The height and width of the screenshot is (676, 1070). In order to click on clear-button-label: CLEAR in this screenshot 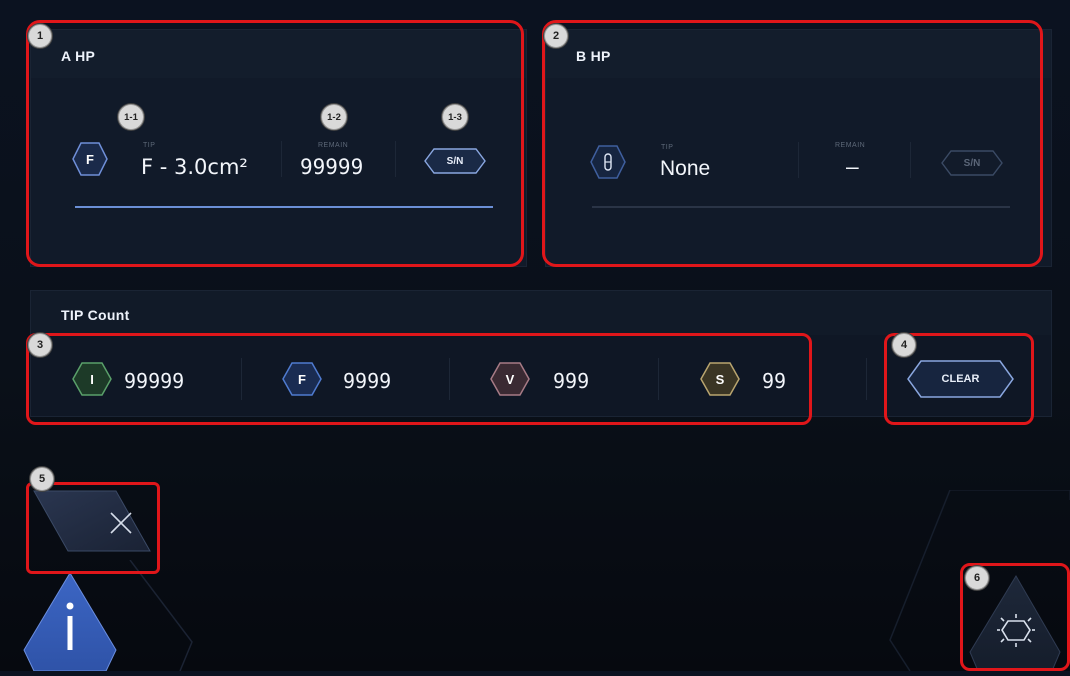, I will do `click(960, 379)`.